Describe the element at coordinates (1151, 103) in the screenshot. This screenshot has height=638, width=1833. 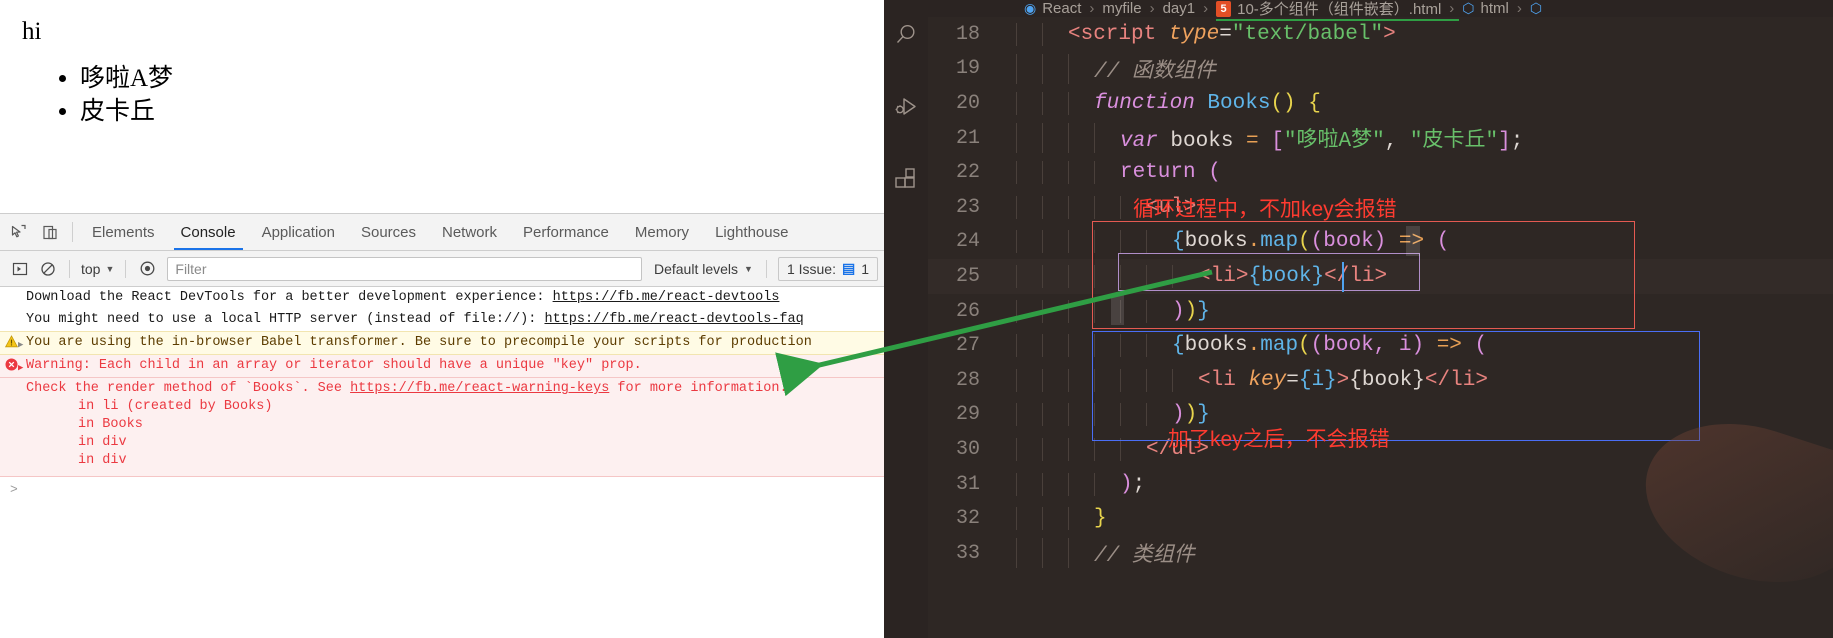
I see `code-token: function` at that location.